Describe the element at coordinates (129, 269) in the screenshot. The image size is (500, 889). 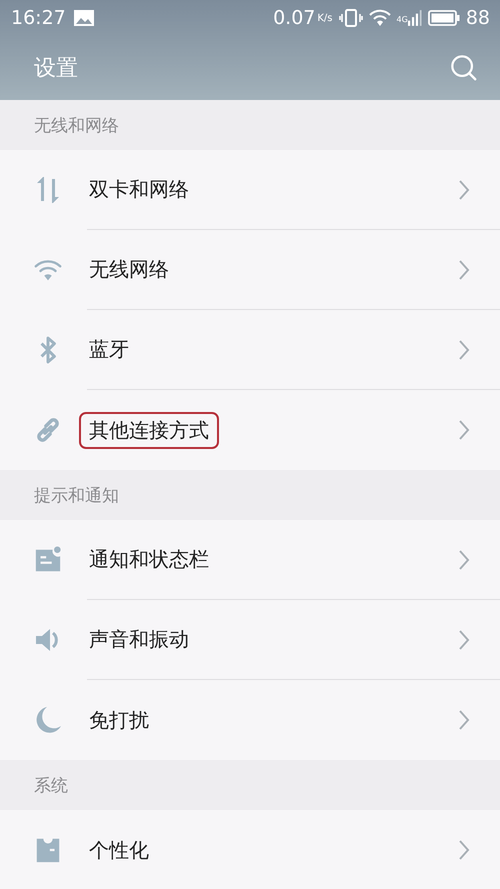
I see `item-label: 无线网络` at that location.